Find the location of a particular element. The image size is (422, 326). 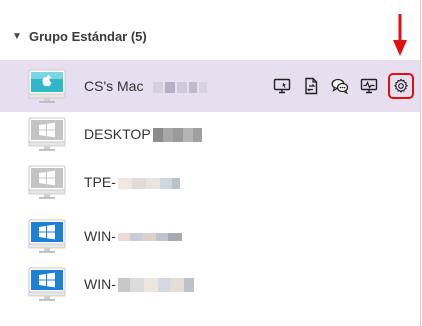

settings-gear-icon is located at coordinates (401, 85).